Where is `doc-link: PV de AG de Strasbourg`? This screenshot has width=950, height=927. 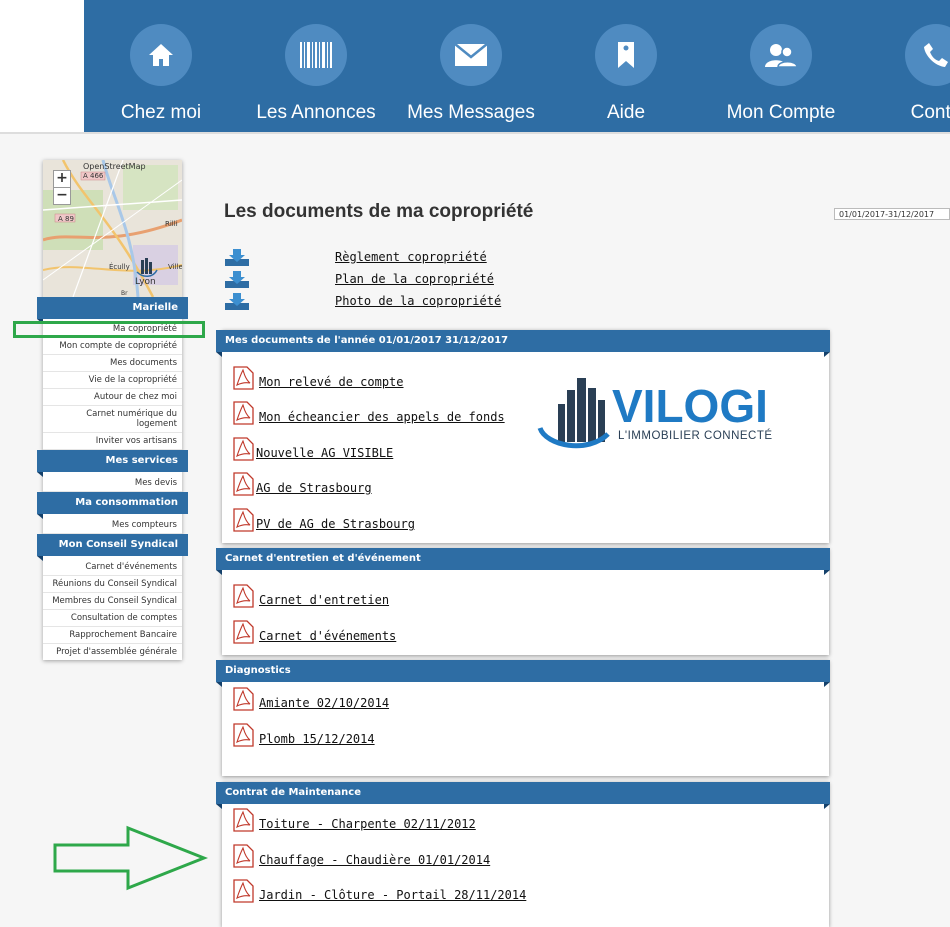 doc-link: PV de AG de Strasbourg is located at coordinates (335, 524).